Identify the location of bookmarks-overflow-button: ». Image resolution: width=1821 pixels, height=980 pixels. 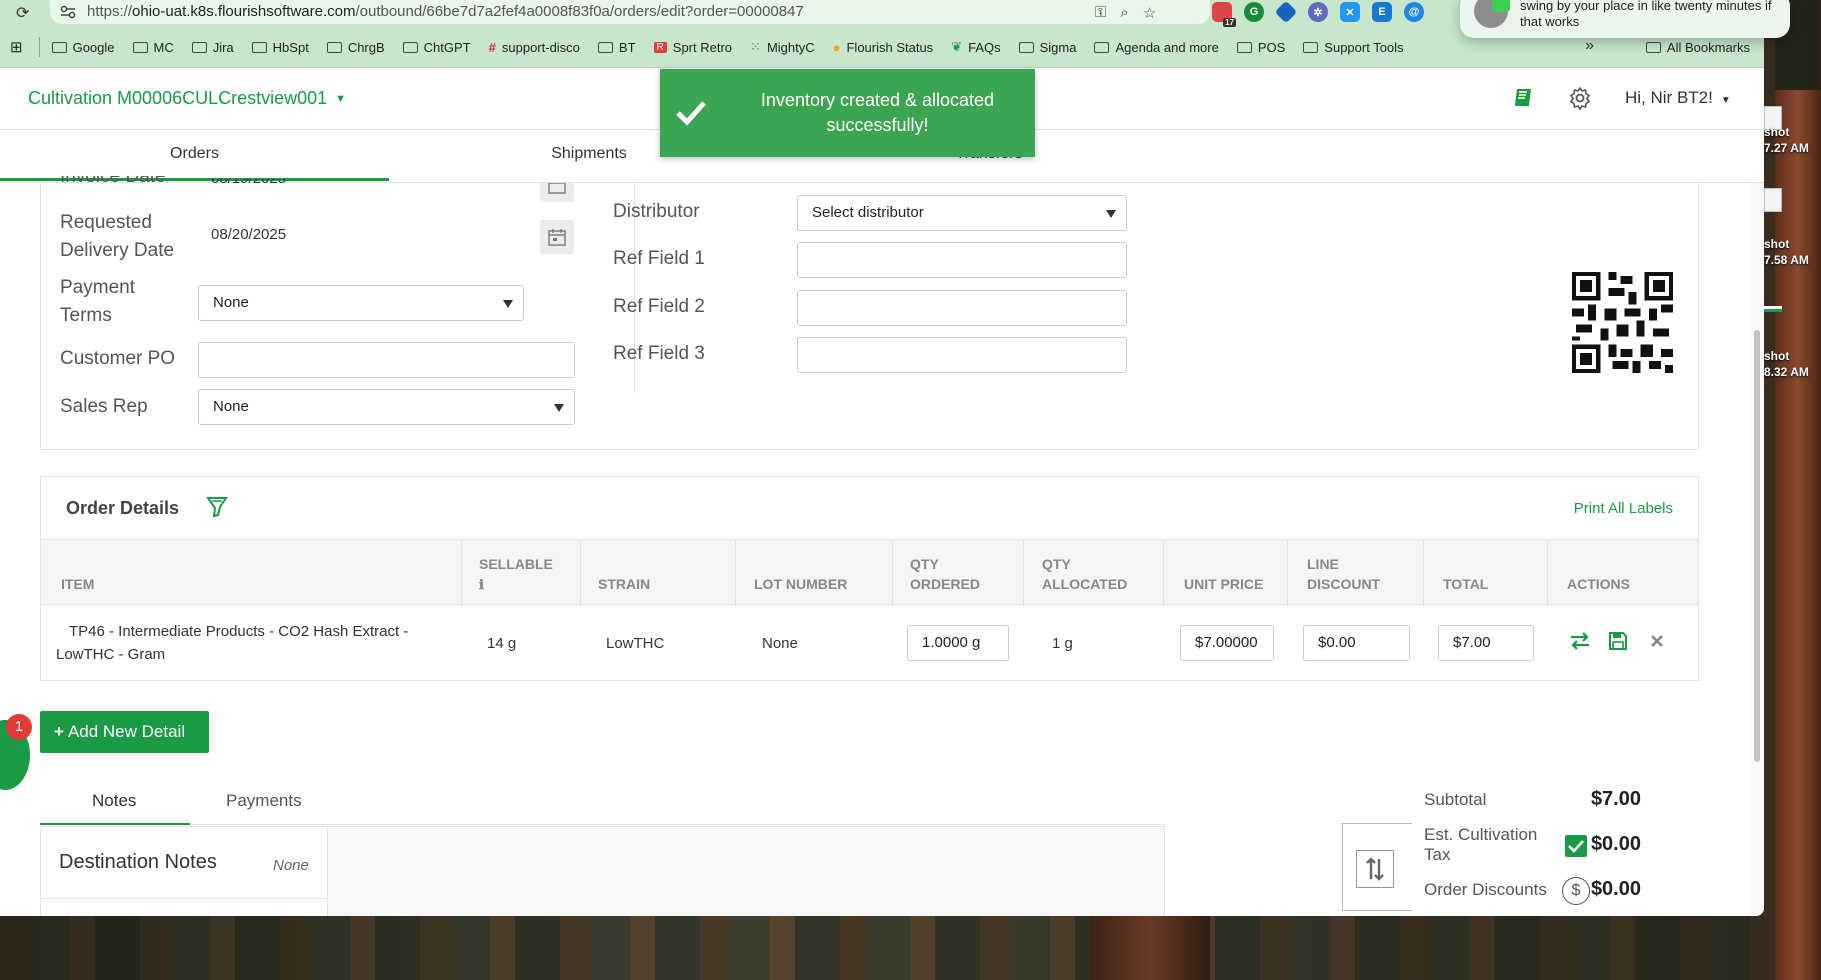
(1589, 46).